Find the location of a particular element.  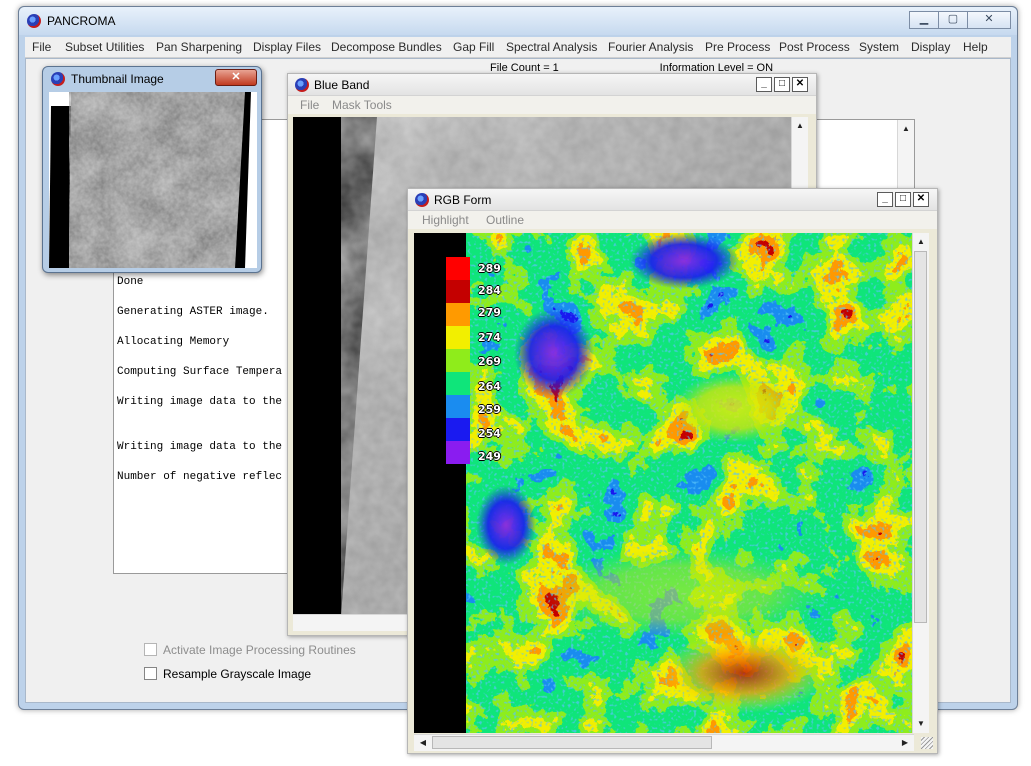

legend-label: 274 is located at coordinates (489, 337).